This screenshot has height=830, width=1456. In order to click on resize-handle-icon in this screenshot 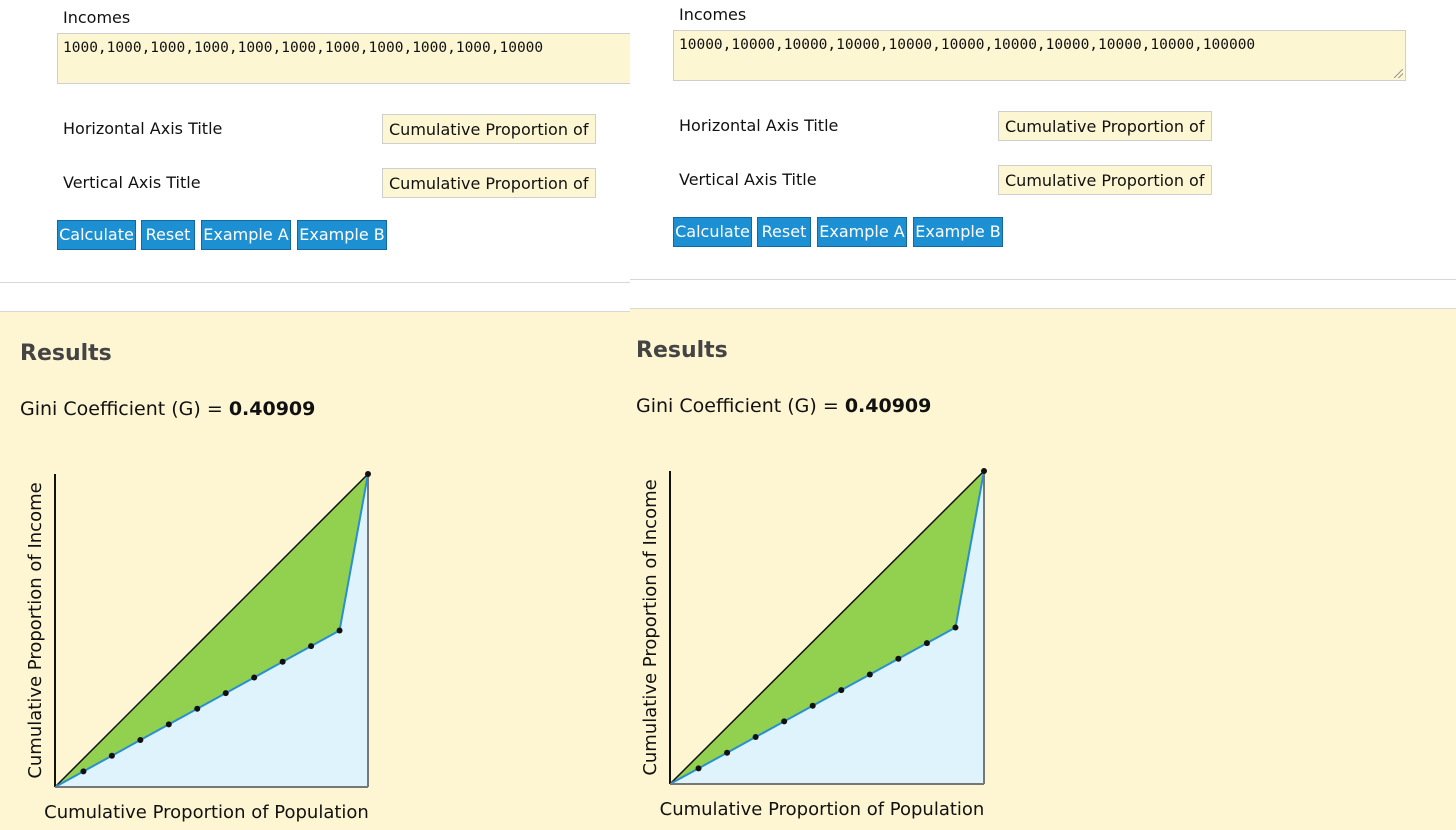, I will do `click(1398, 73)`.